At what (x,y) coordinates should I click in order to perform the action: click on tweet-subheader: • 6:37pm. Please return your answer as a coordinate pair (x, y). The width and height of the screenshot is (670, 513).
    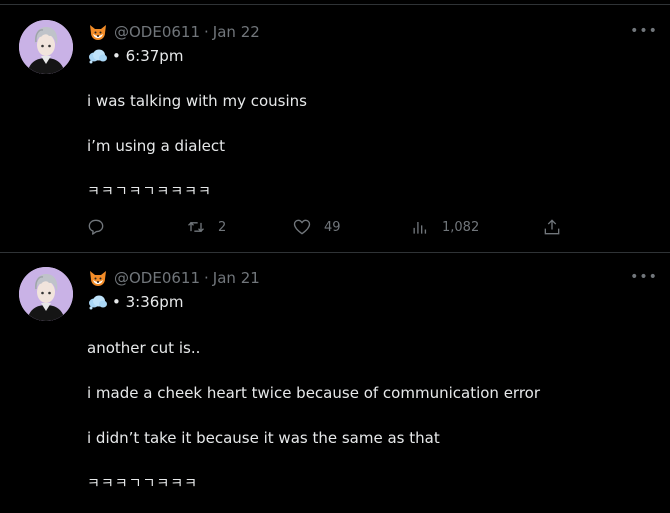
    Looking at the image, I should click on (135, 56).